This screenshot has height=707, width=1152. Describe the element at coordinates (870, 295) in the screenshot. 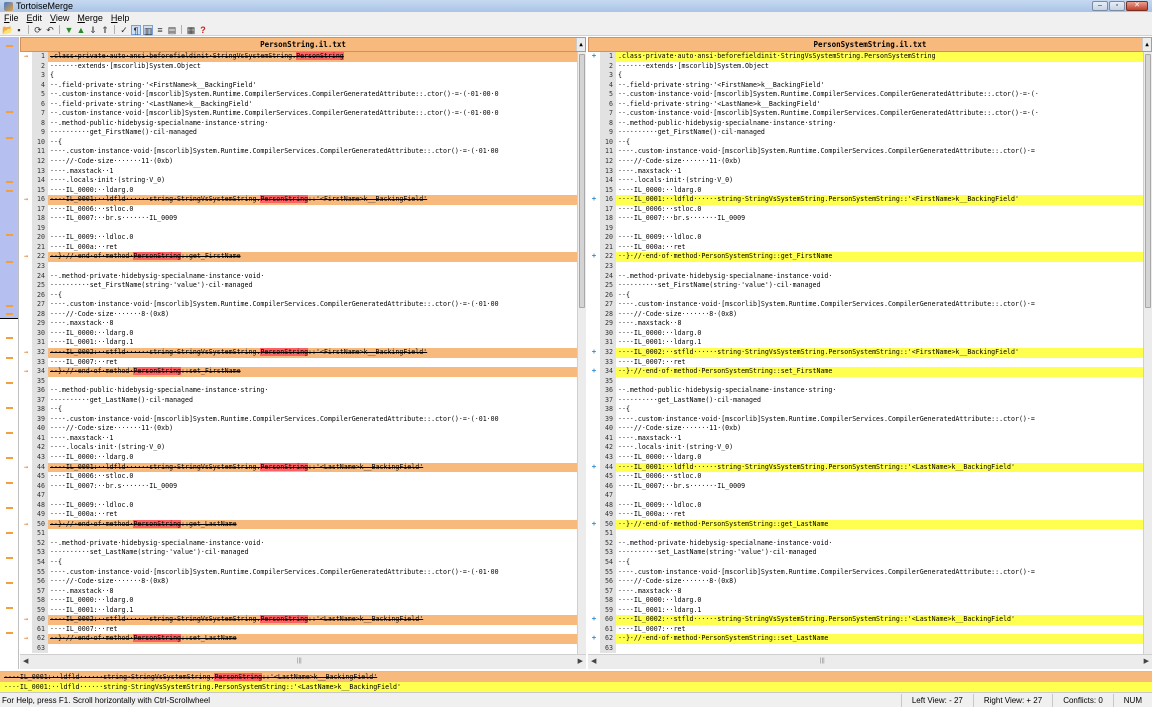

I see `code-line: 26 ··{` at that location.